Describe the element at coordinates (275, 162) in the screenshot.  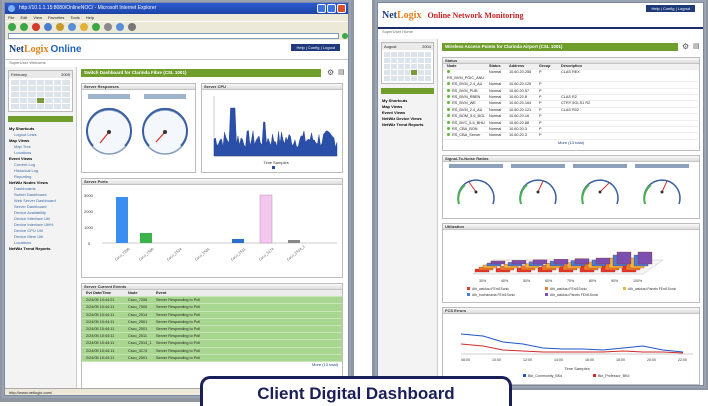
I see `cpu-xlabel: Time Samples` at that location.